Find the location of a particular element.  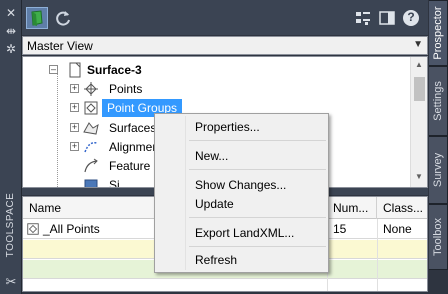

tools-icon: ✂ is located at coordinates (11, 282).